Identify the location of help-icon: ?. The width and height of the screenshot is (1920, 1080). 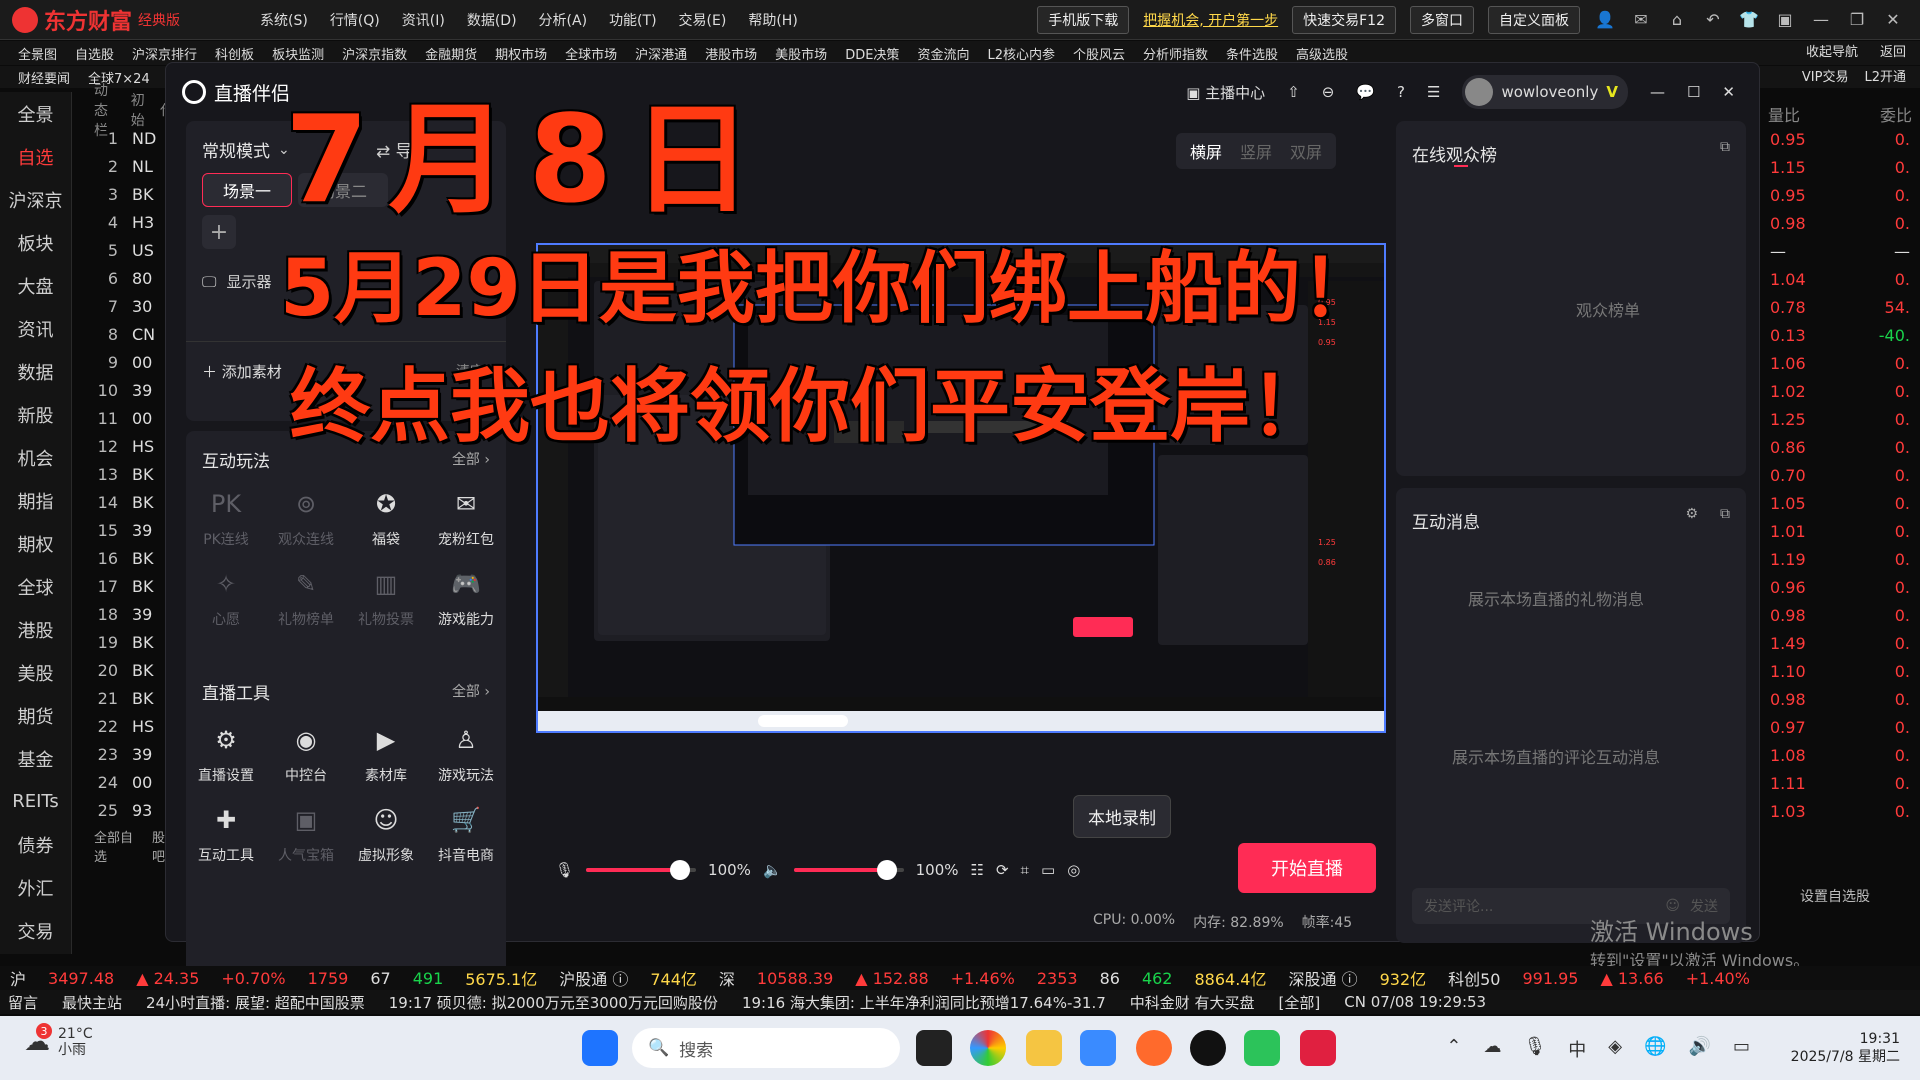
(1401, 92).